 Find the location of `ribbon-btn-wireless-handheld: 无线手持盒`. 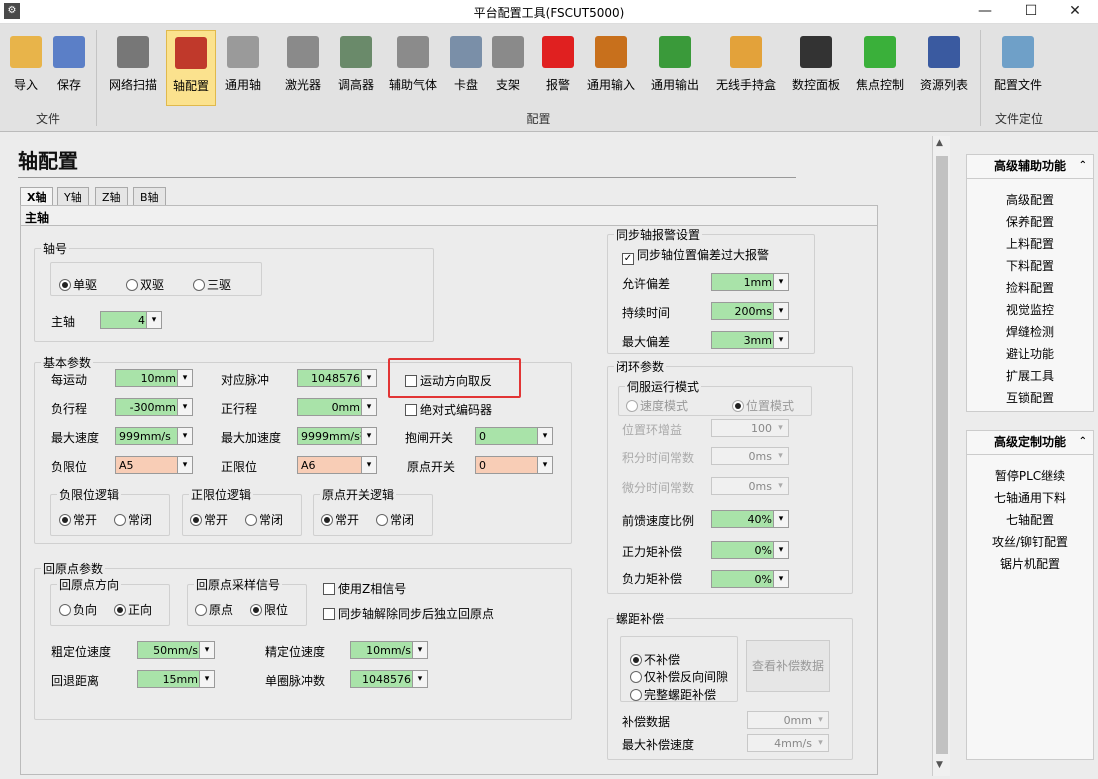

ribbon-btn-wireless-handheld: 无线手持盒 is located at coordinates (746, 68).